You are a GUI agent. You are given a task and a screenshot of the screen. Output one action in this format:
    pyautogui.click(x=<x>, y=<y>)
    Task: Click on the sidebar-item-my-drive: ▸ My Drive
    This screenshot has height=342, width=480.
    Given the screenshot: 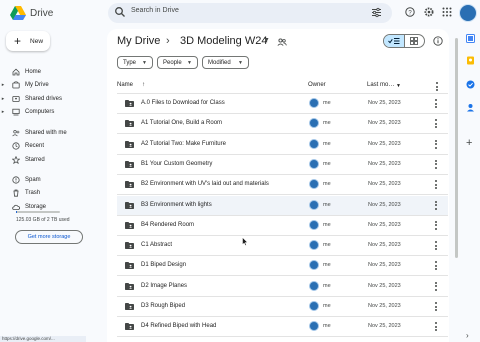 What is the action you would take?
    pyautogui.click(x=52, y=85)
    